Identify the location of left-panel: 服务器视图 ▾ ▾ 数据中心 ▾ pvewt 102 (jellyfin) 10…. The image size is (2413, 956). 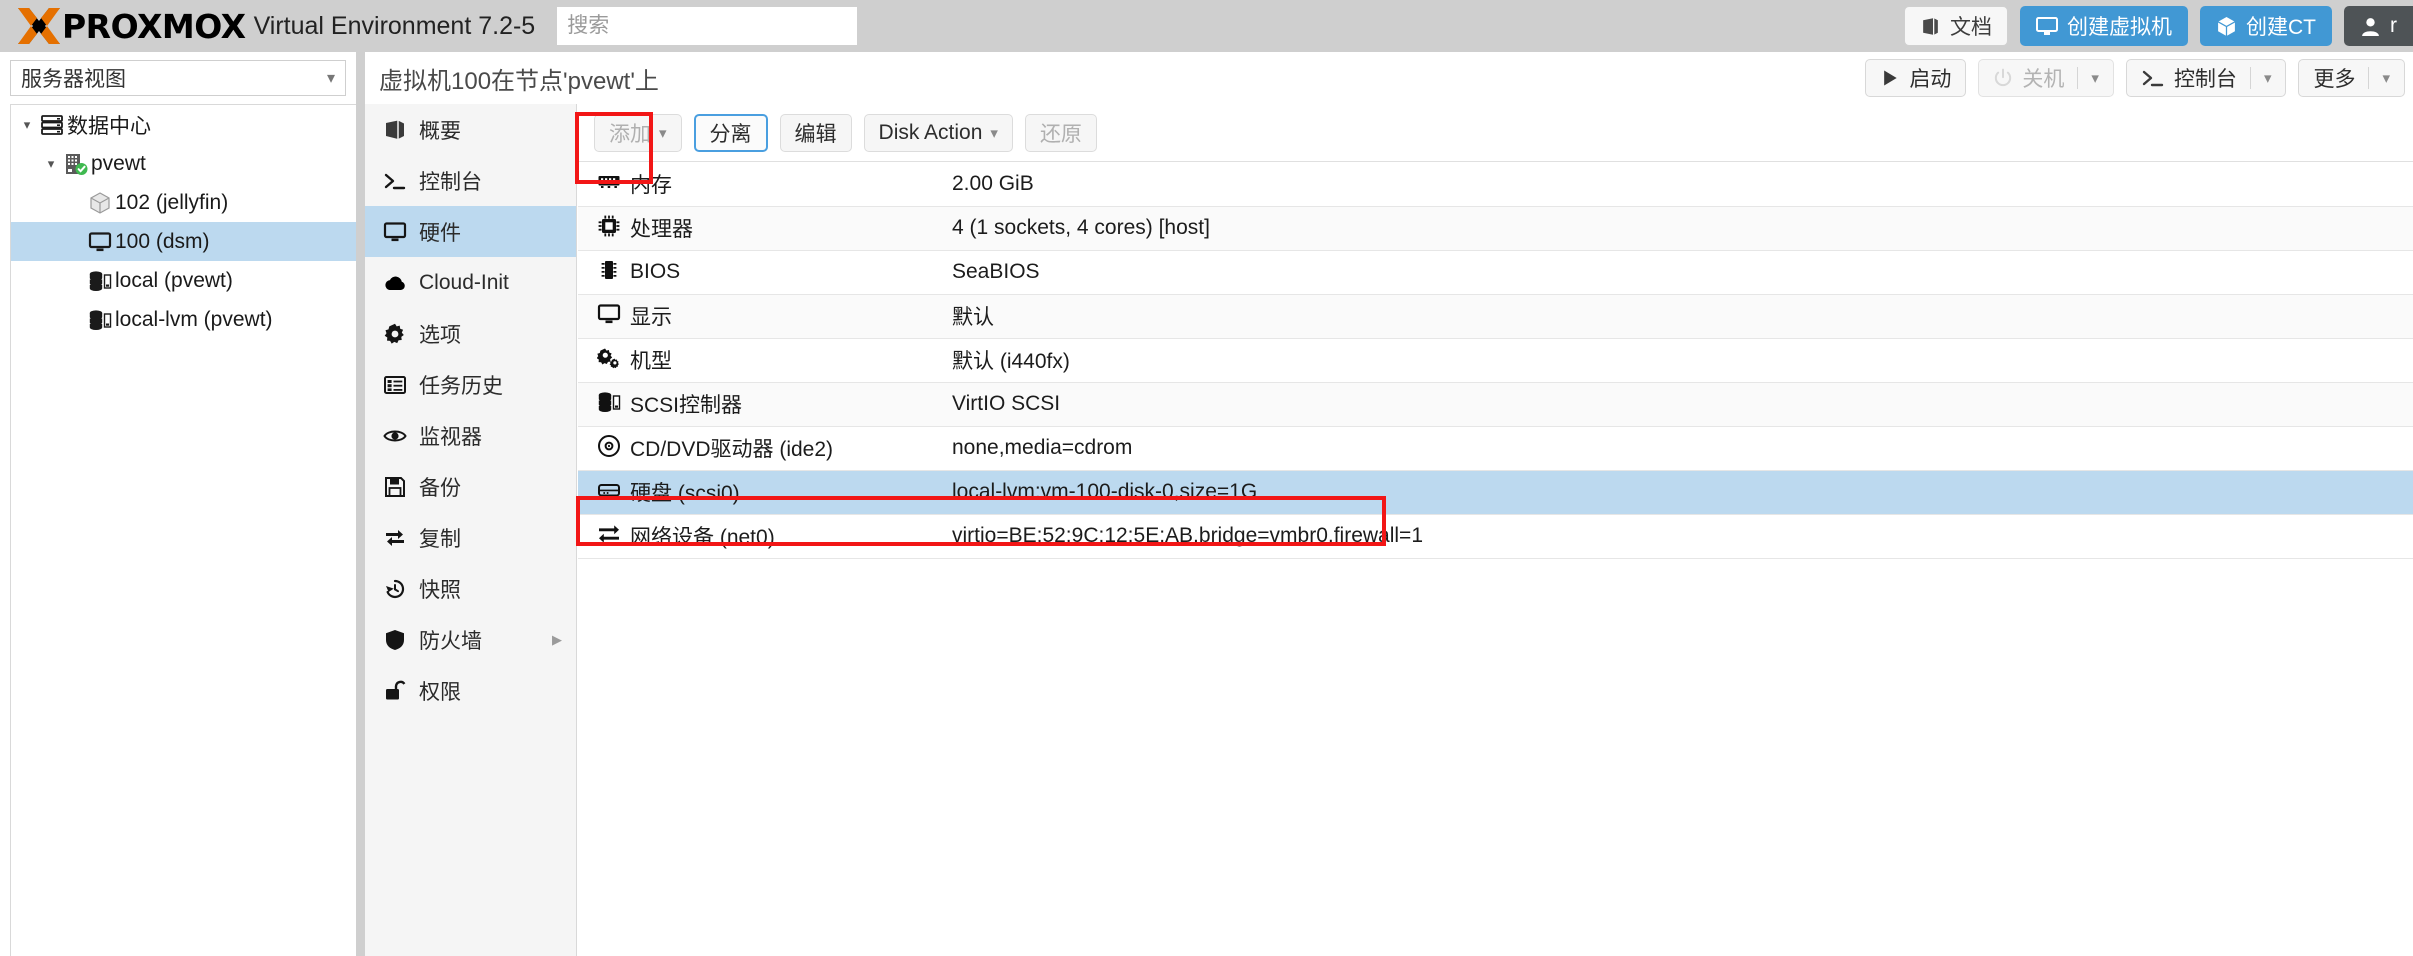
(178, 504).